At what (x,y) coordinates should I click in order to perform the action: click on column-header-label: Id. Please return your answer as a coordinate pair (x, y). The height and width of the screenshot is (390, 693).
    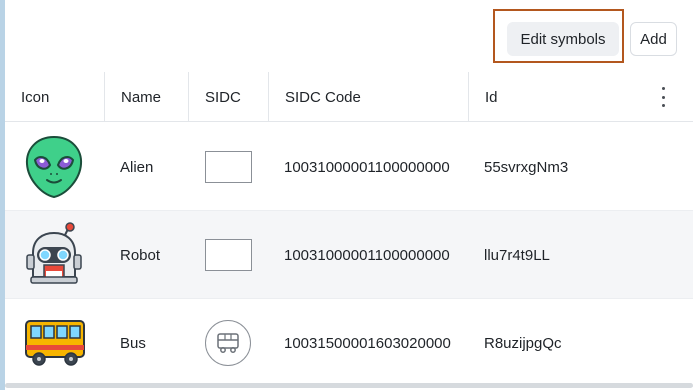
    Looking at the image, I should click on (491, 97).